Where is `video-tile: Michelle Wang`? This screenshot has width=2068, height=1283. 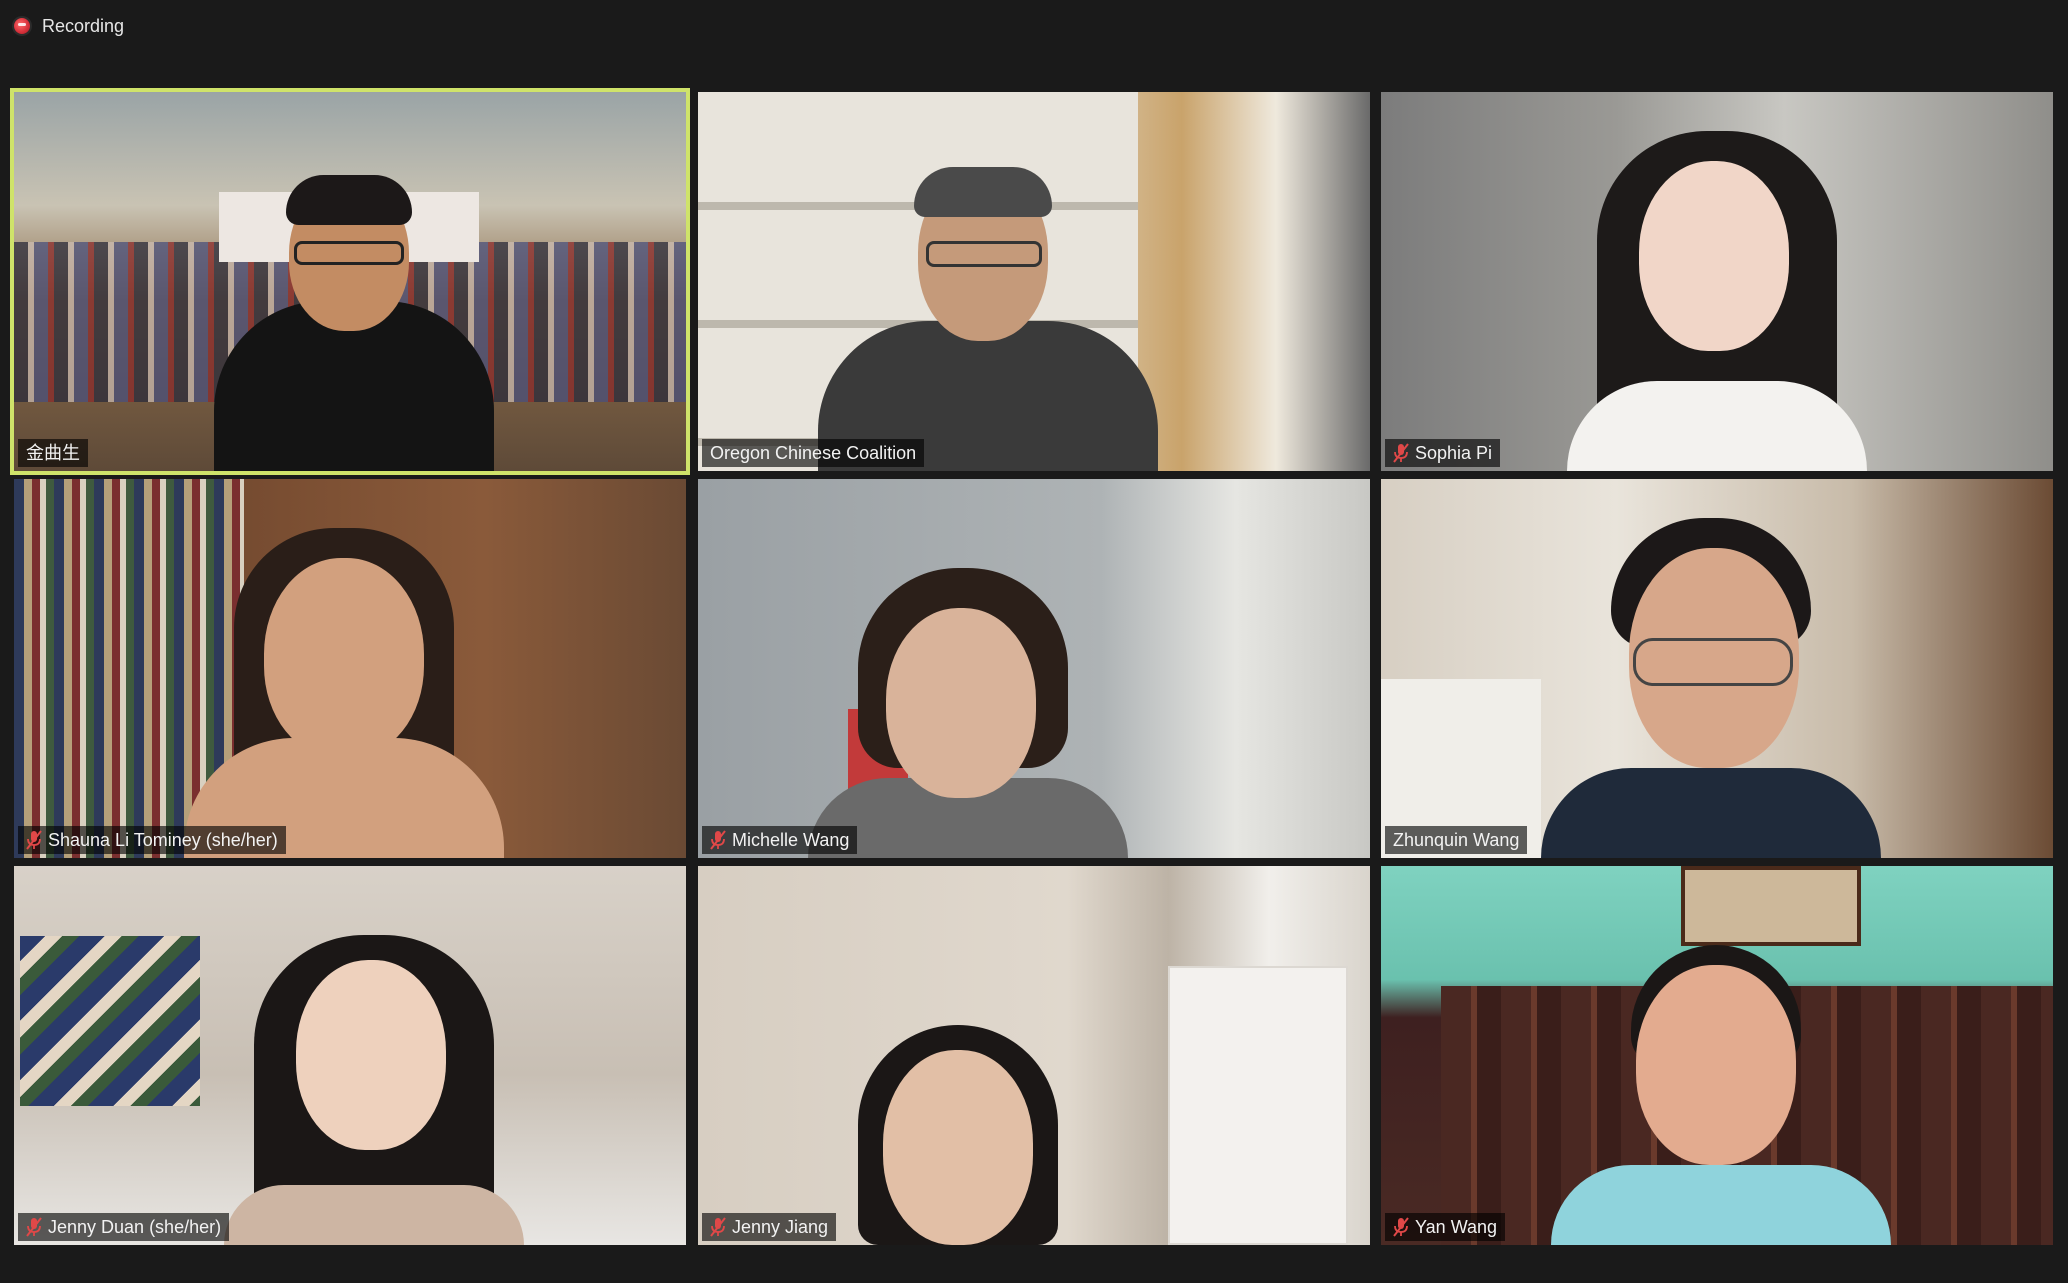 video-tile: Michelle Wang is located at coordinates (1034, 668).